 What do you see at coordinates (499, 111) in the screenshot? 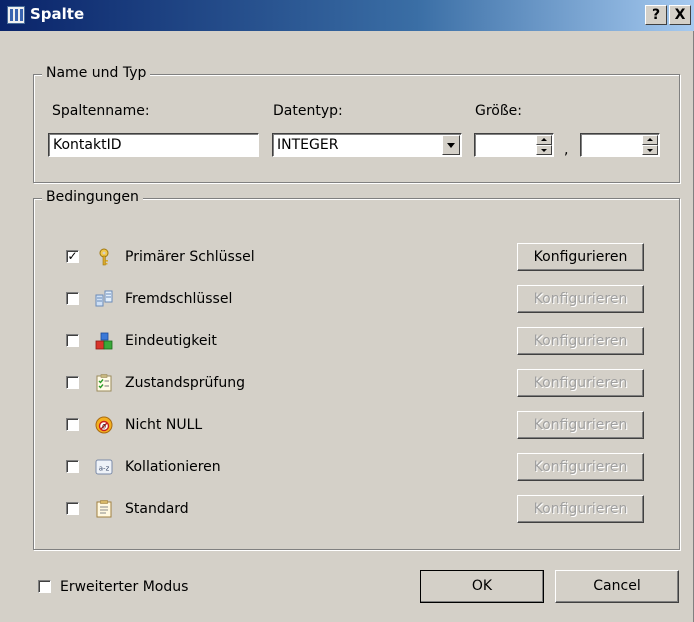
I see `groesse-label: Größe:` at bounding box center [499, 111].